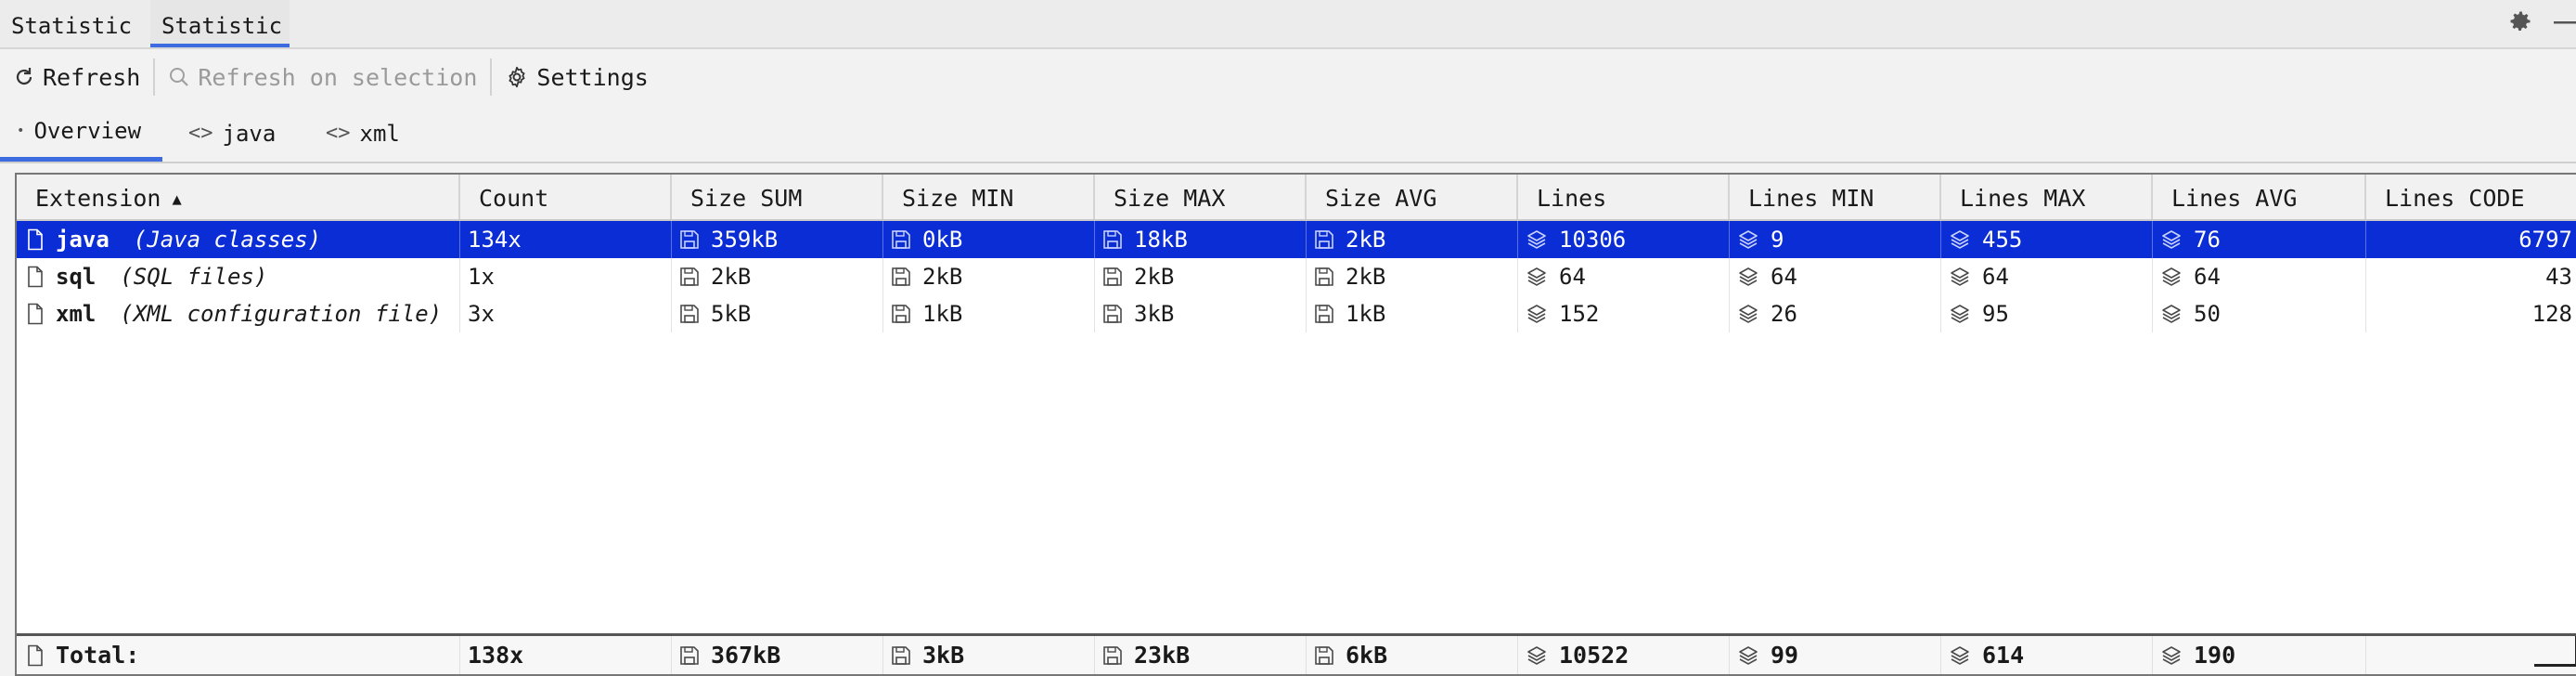 The image size is (2576, 676). Describe the element at coordinates (777, 313) in the screenshot. I see `cell-size-sum: 5kB` at that location.